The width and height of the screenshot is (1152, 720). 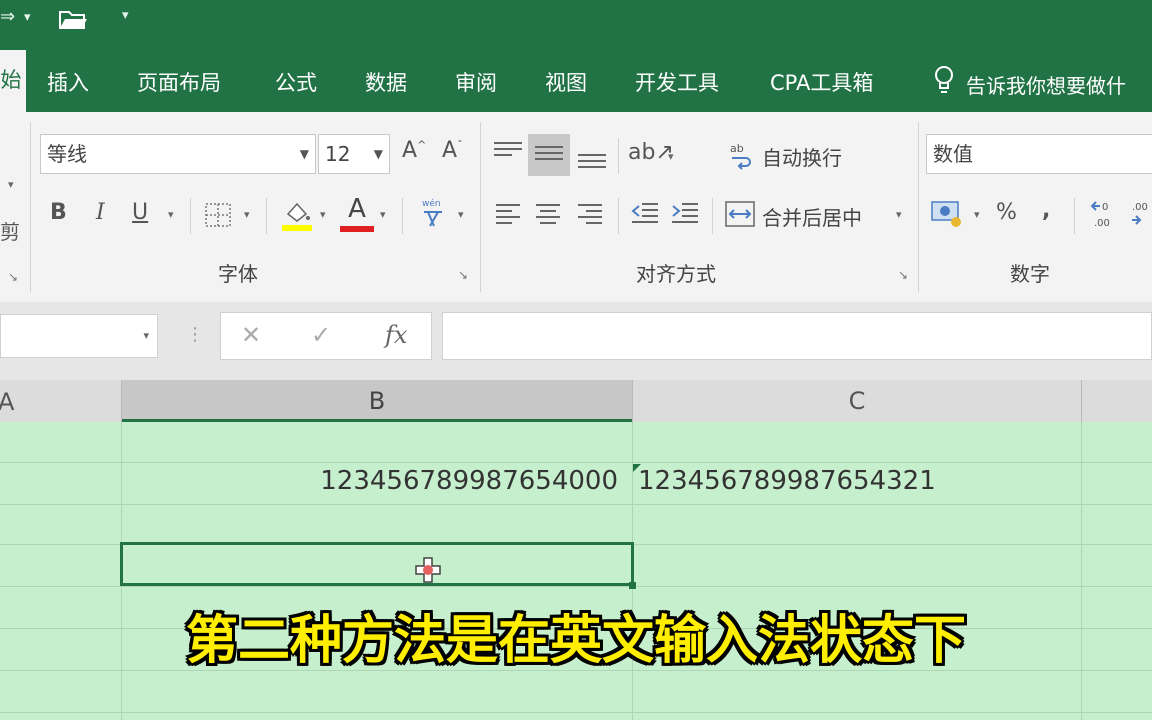 I want to click on tab-view: 视图, so click(x=566, y=82).